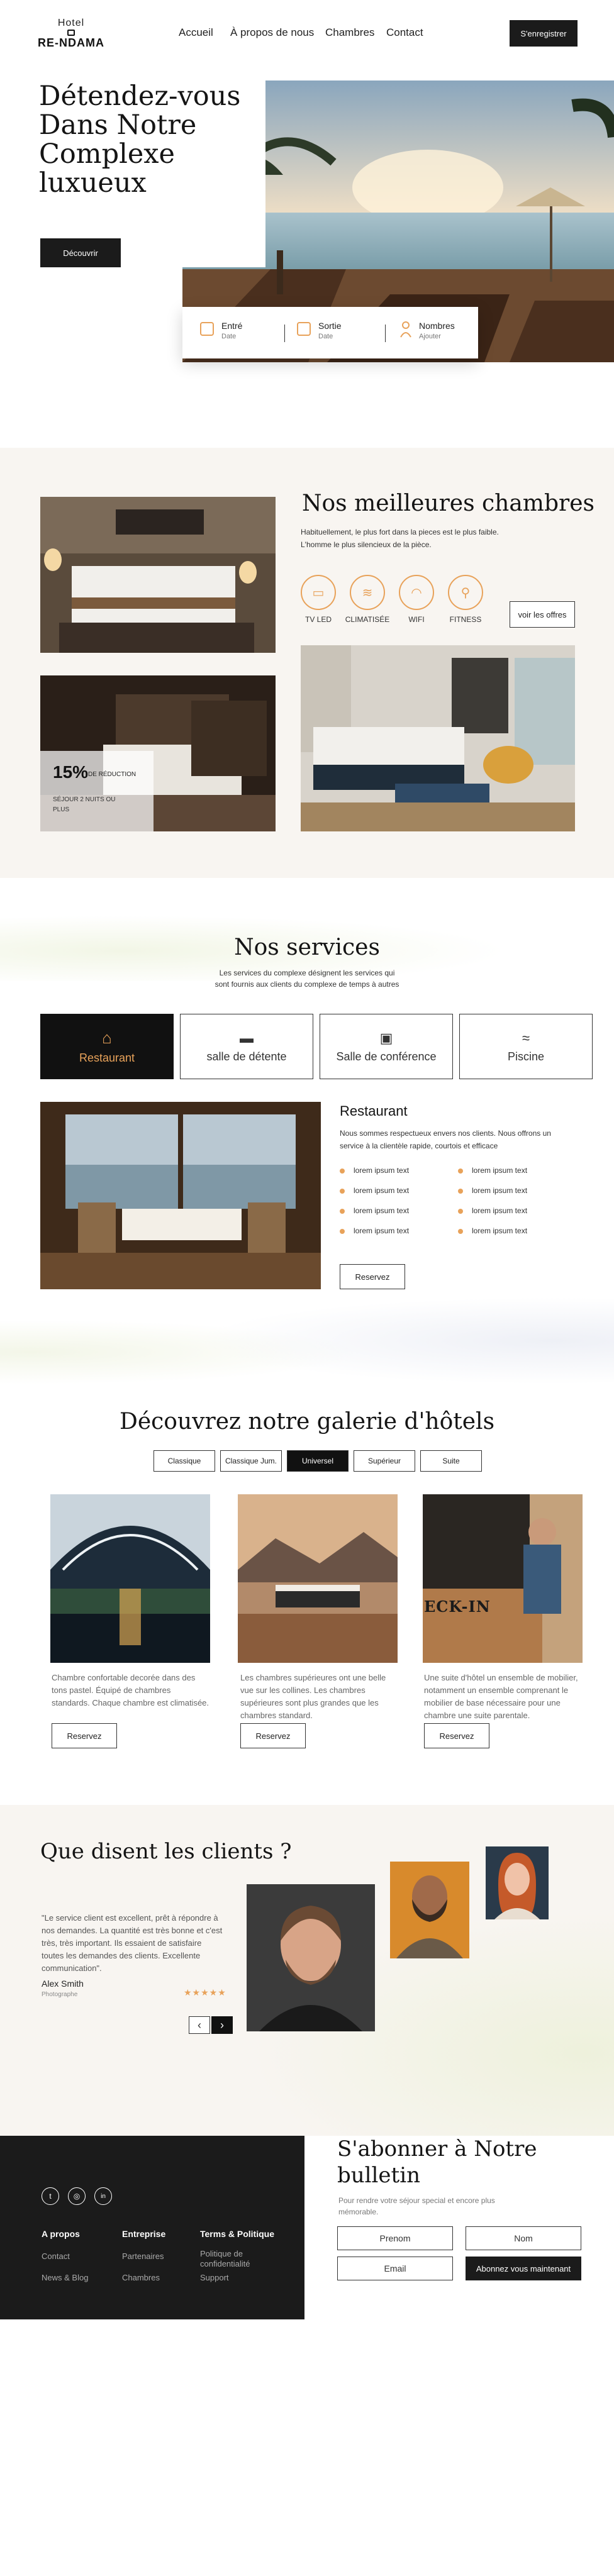  I want to click on checkout-field: Sortie Date, so click(330, 330).